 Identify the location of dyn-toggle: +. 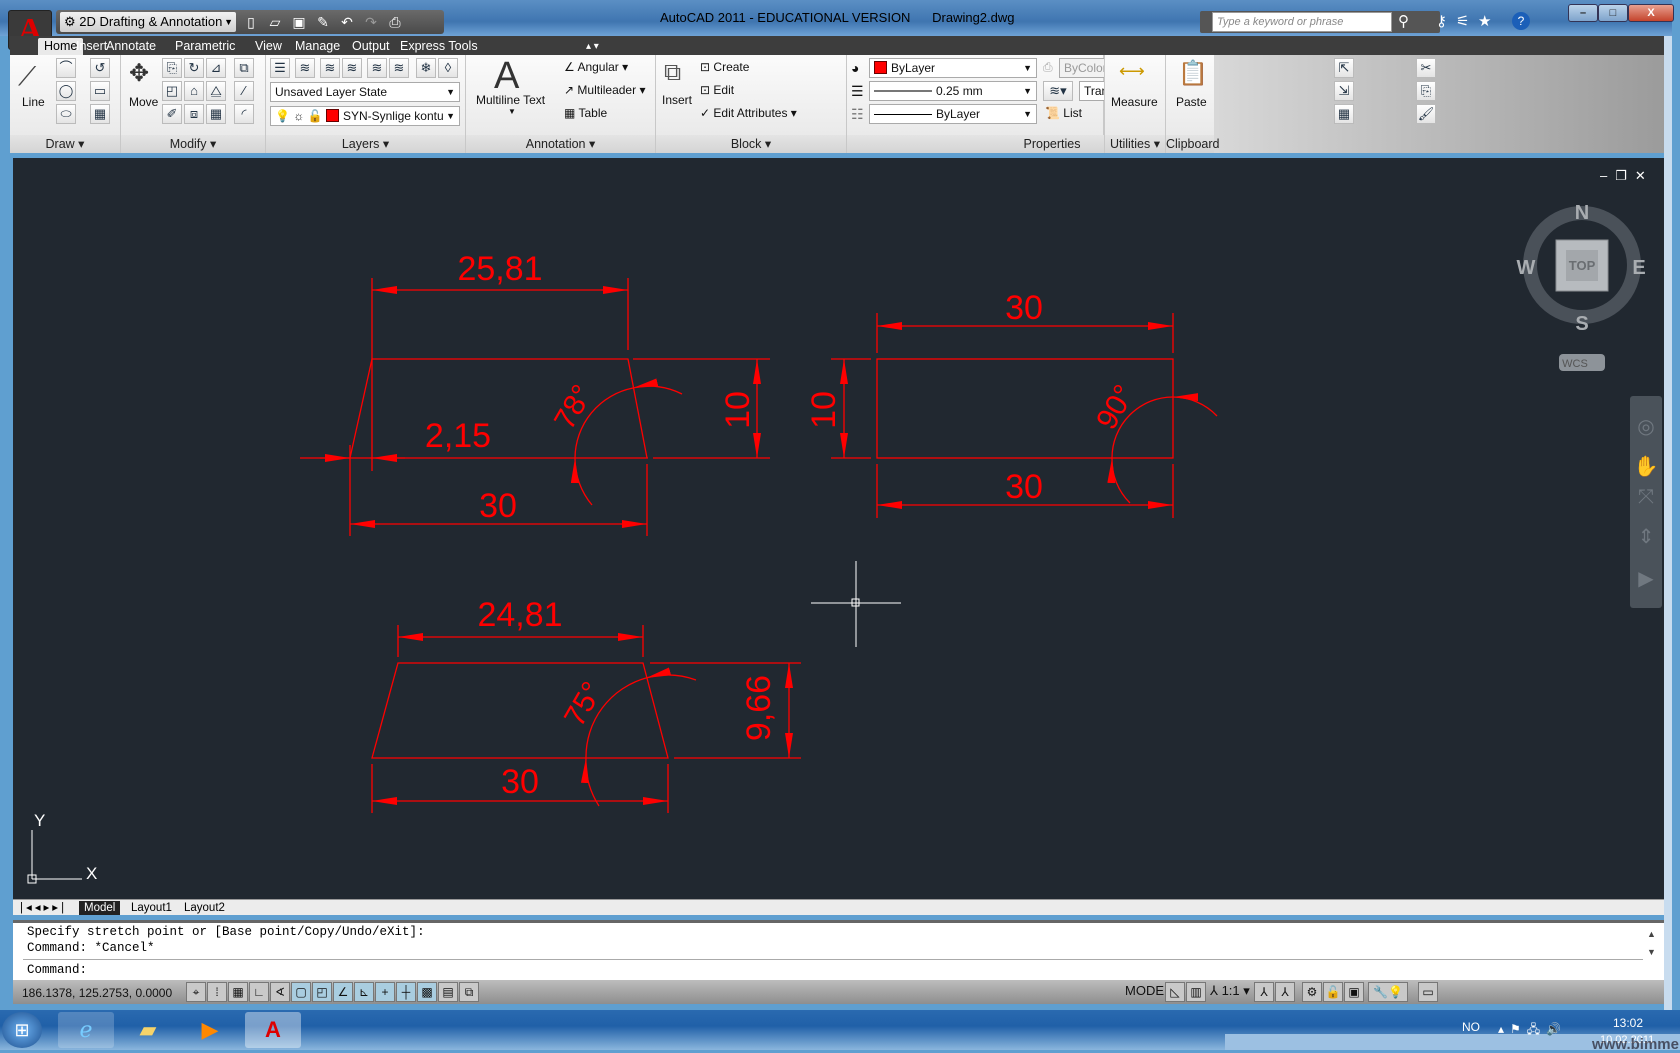
(385, 992).